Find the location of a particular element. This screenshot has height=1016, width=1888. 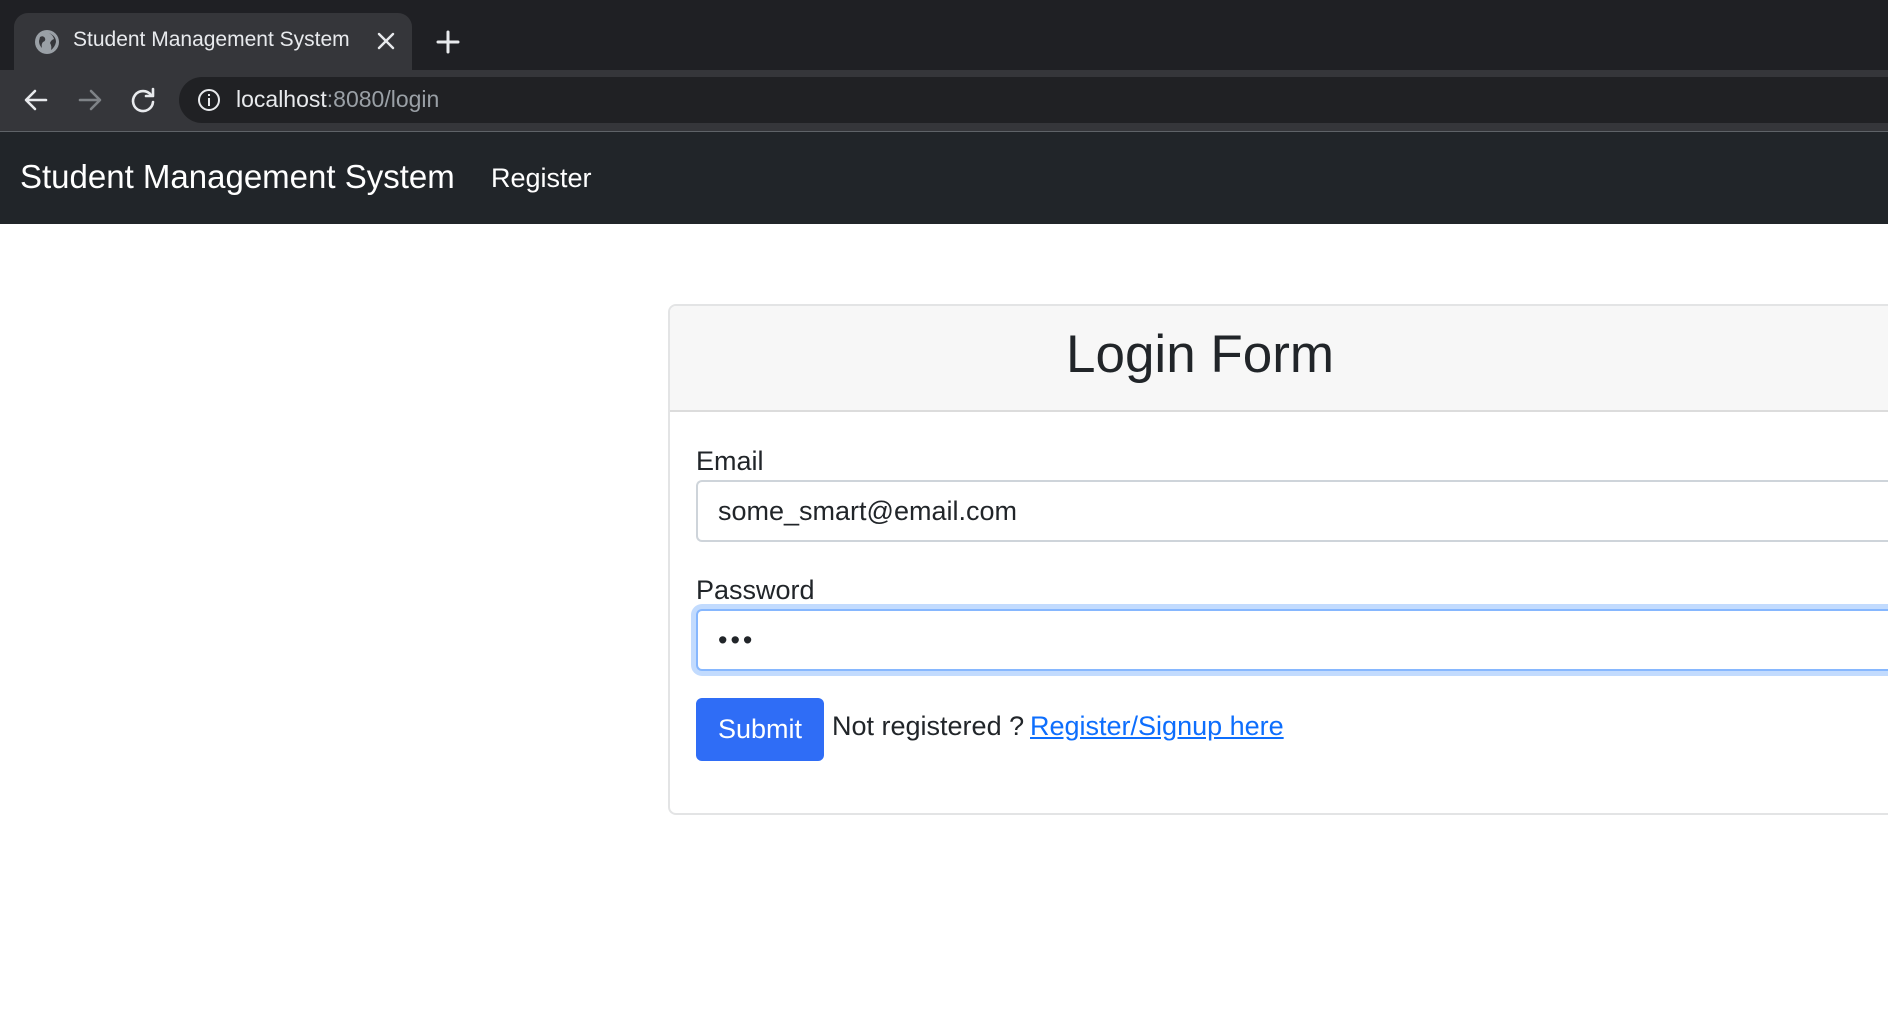

not-registered-text: Not registered ? is located at coordinates (928, 726).